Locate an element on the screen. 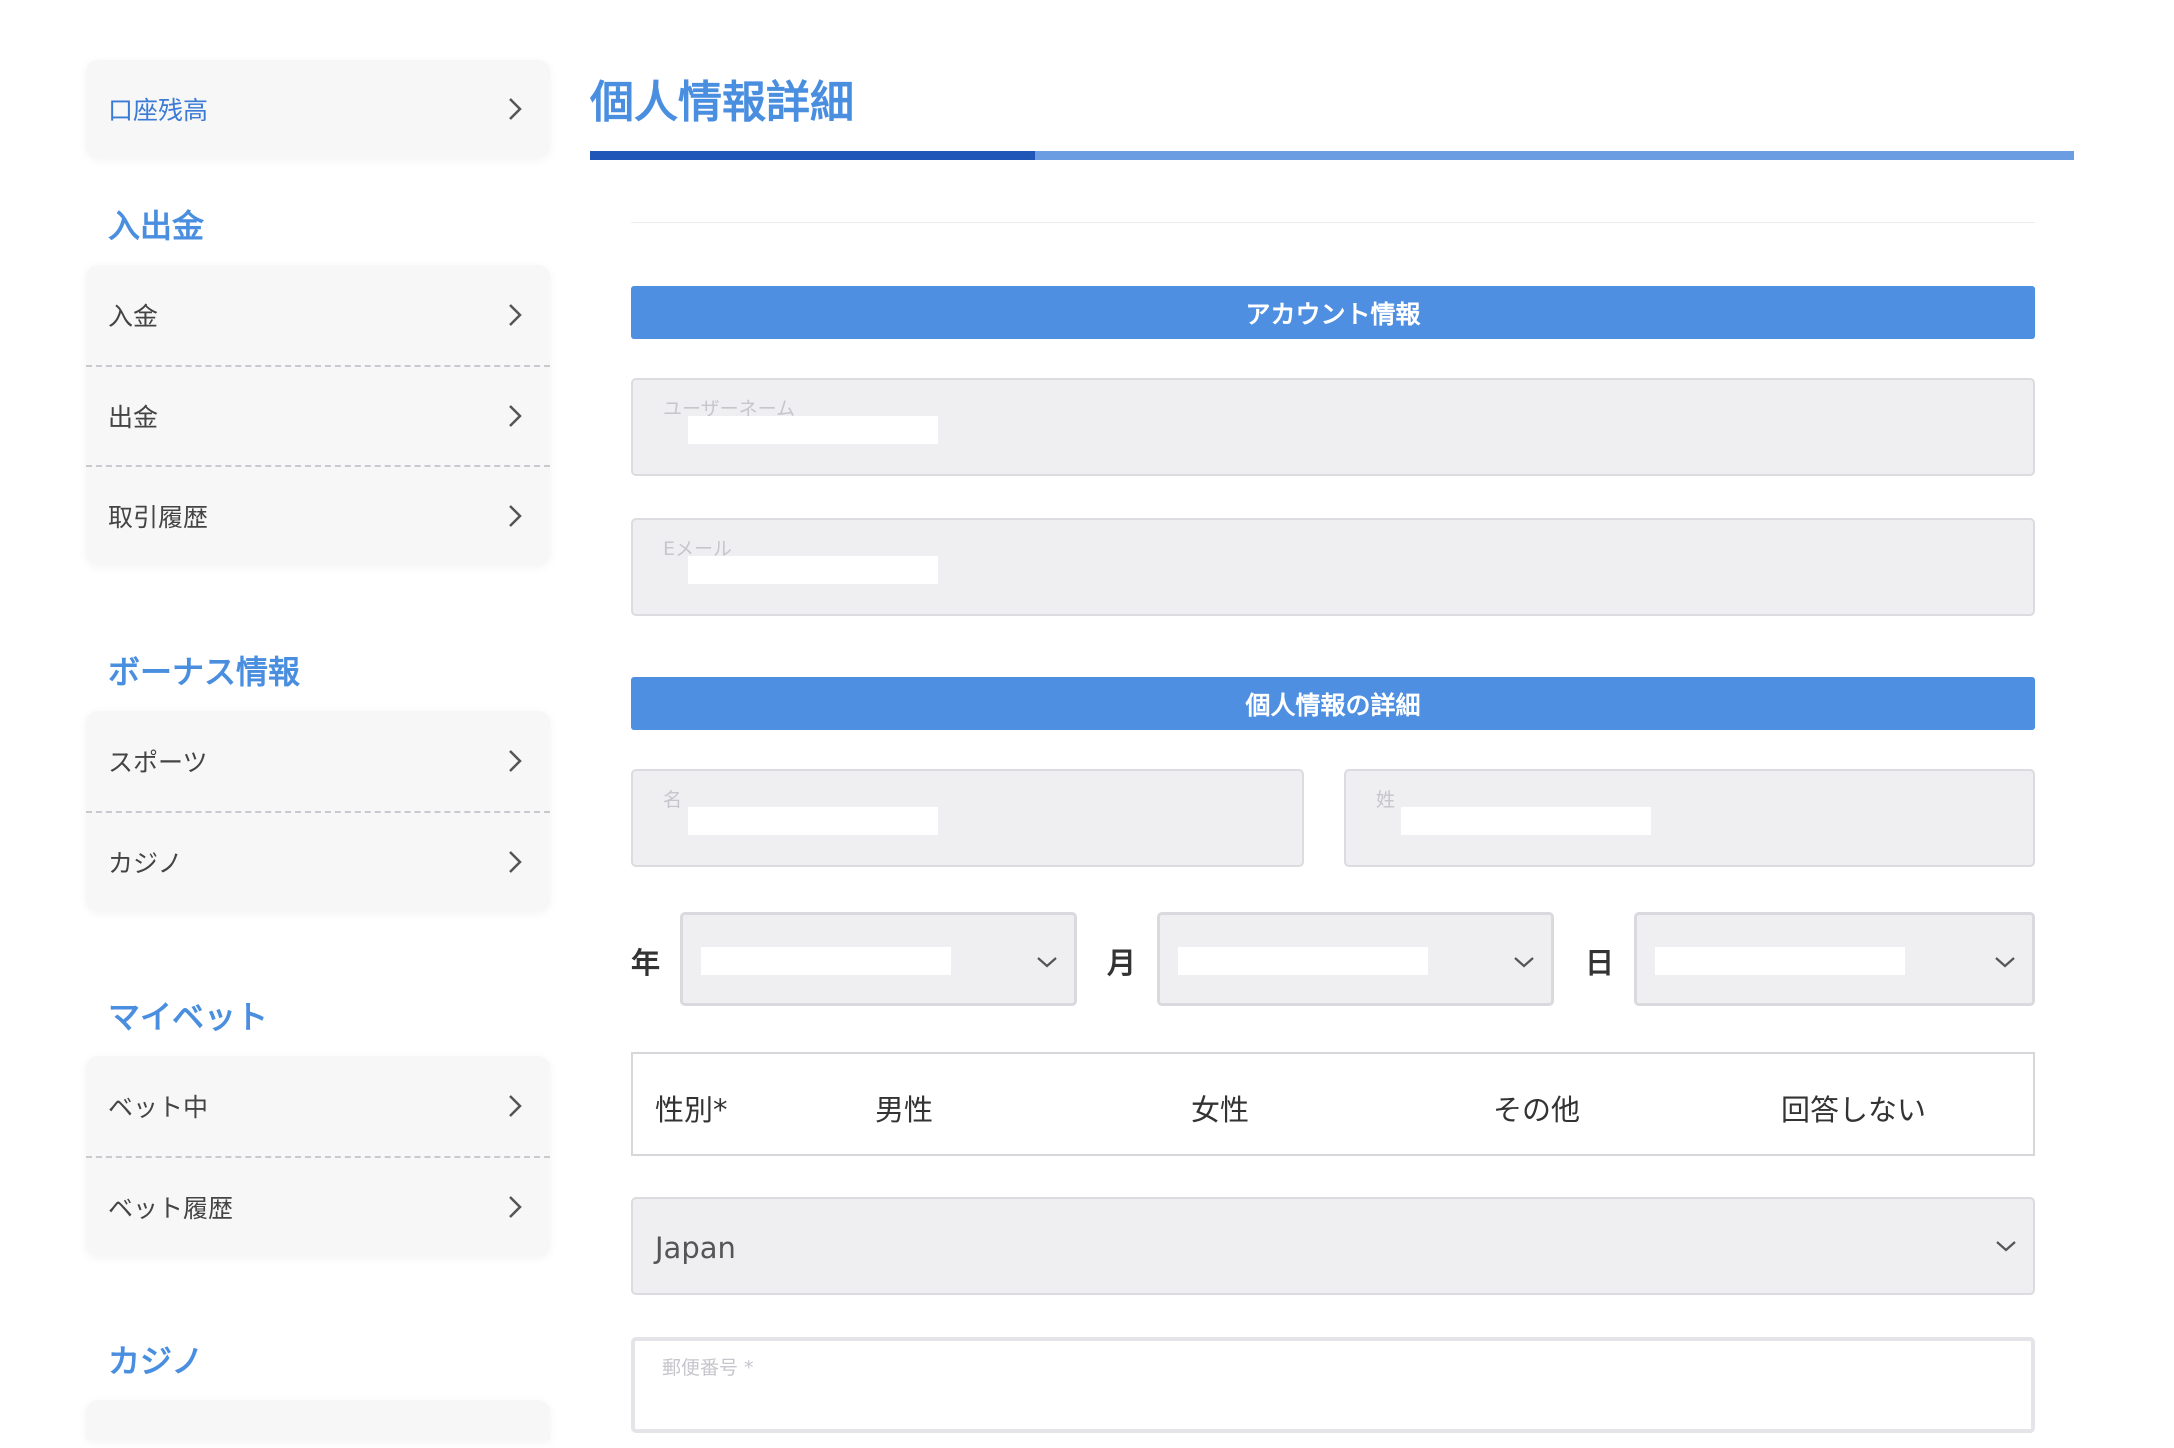  section-heading-bonus: ボーナス情報 is located at coordinates (204, 672).